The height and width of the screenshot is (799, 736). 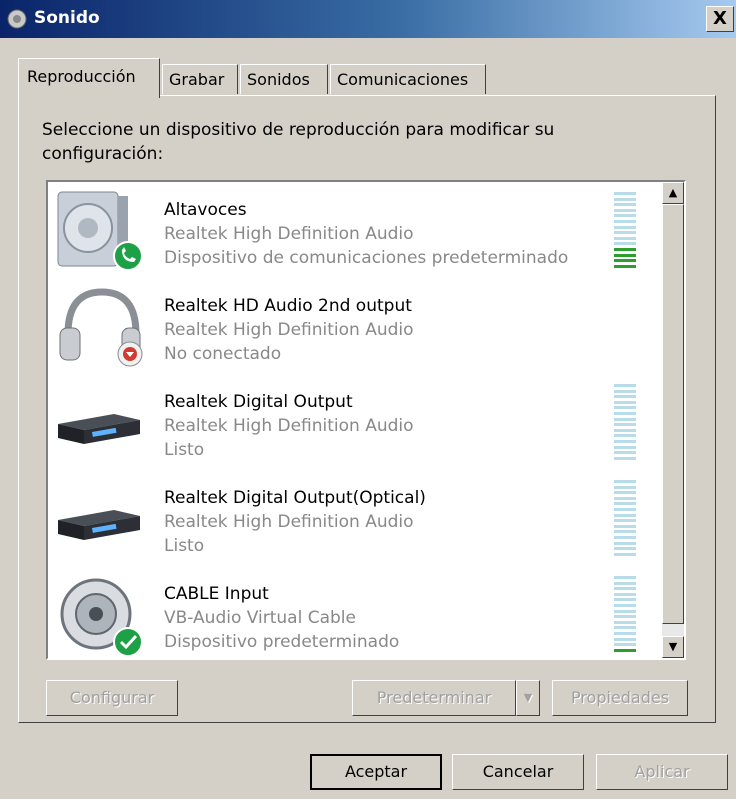 What do you see at coordinates (284, 79) in the screenshot?
I see `tab-sonidos: Sonidos` at bounding box center [284, 79].